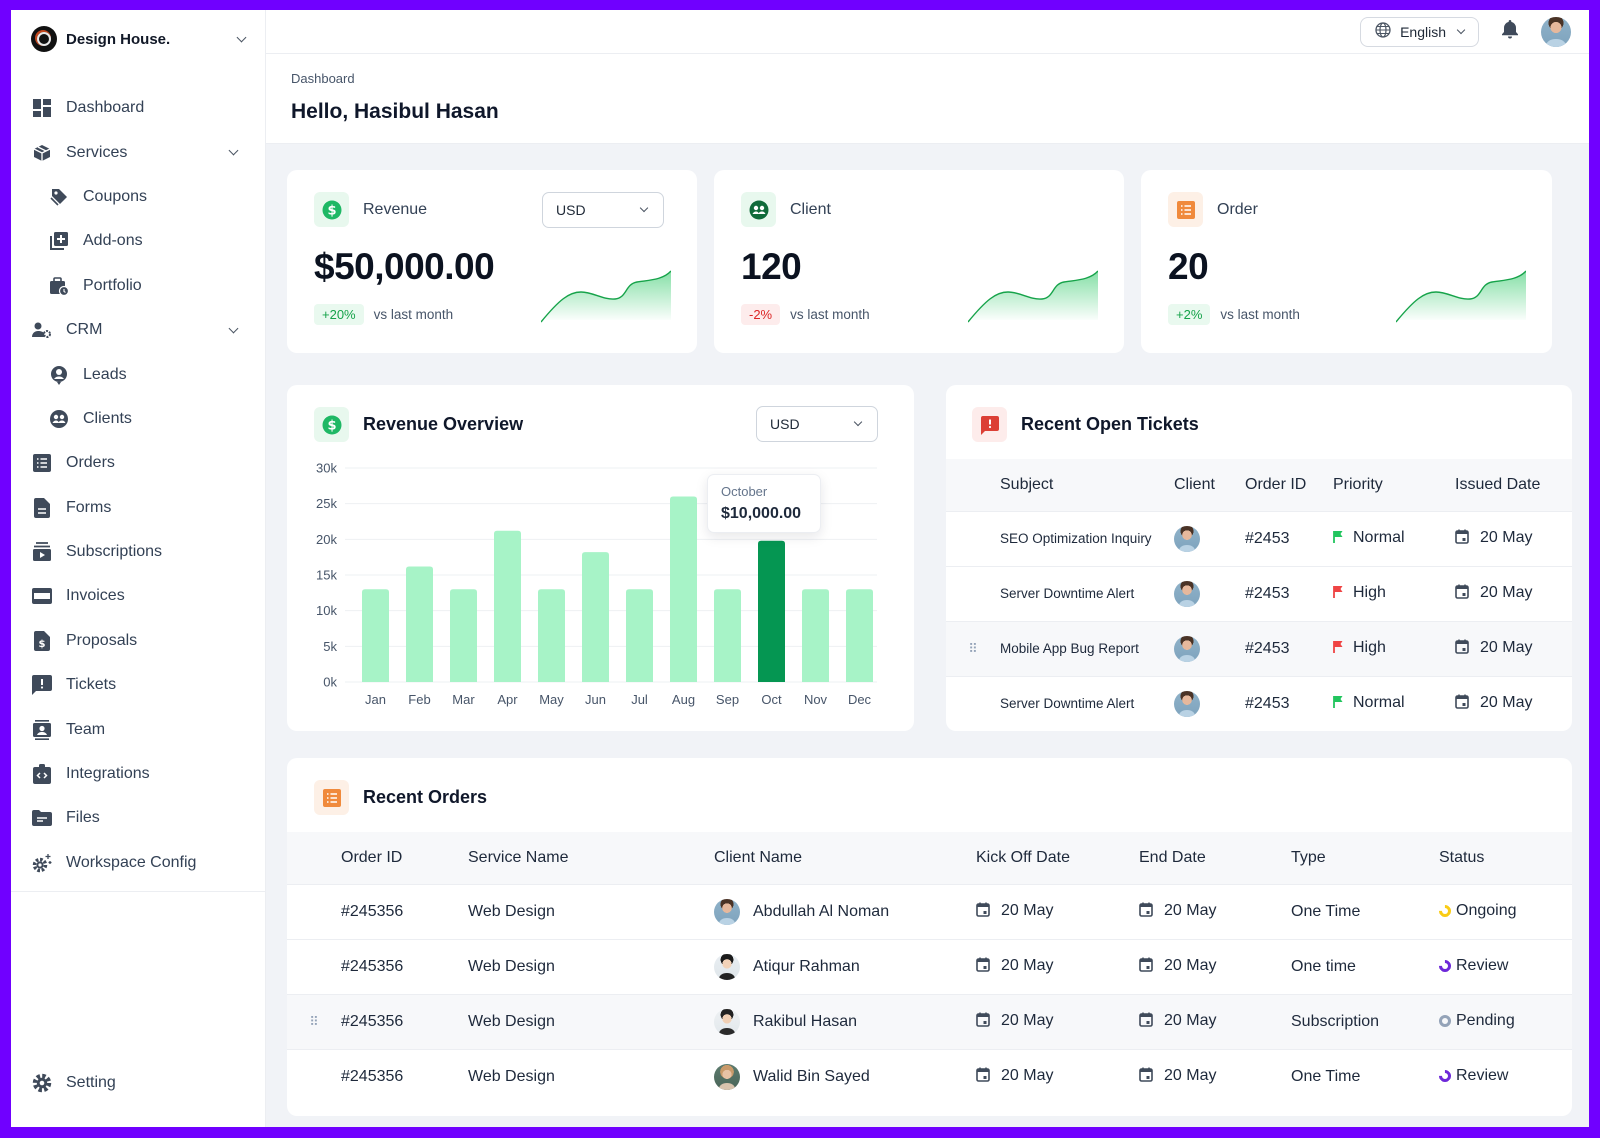 This screenshot has height=1138, width=1600. Describe the element at coordinates (138, 108) in the screenshot. I see `sidebar-item-dashboard: Dashboard` at that location.